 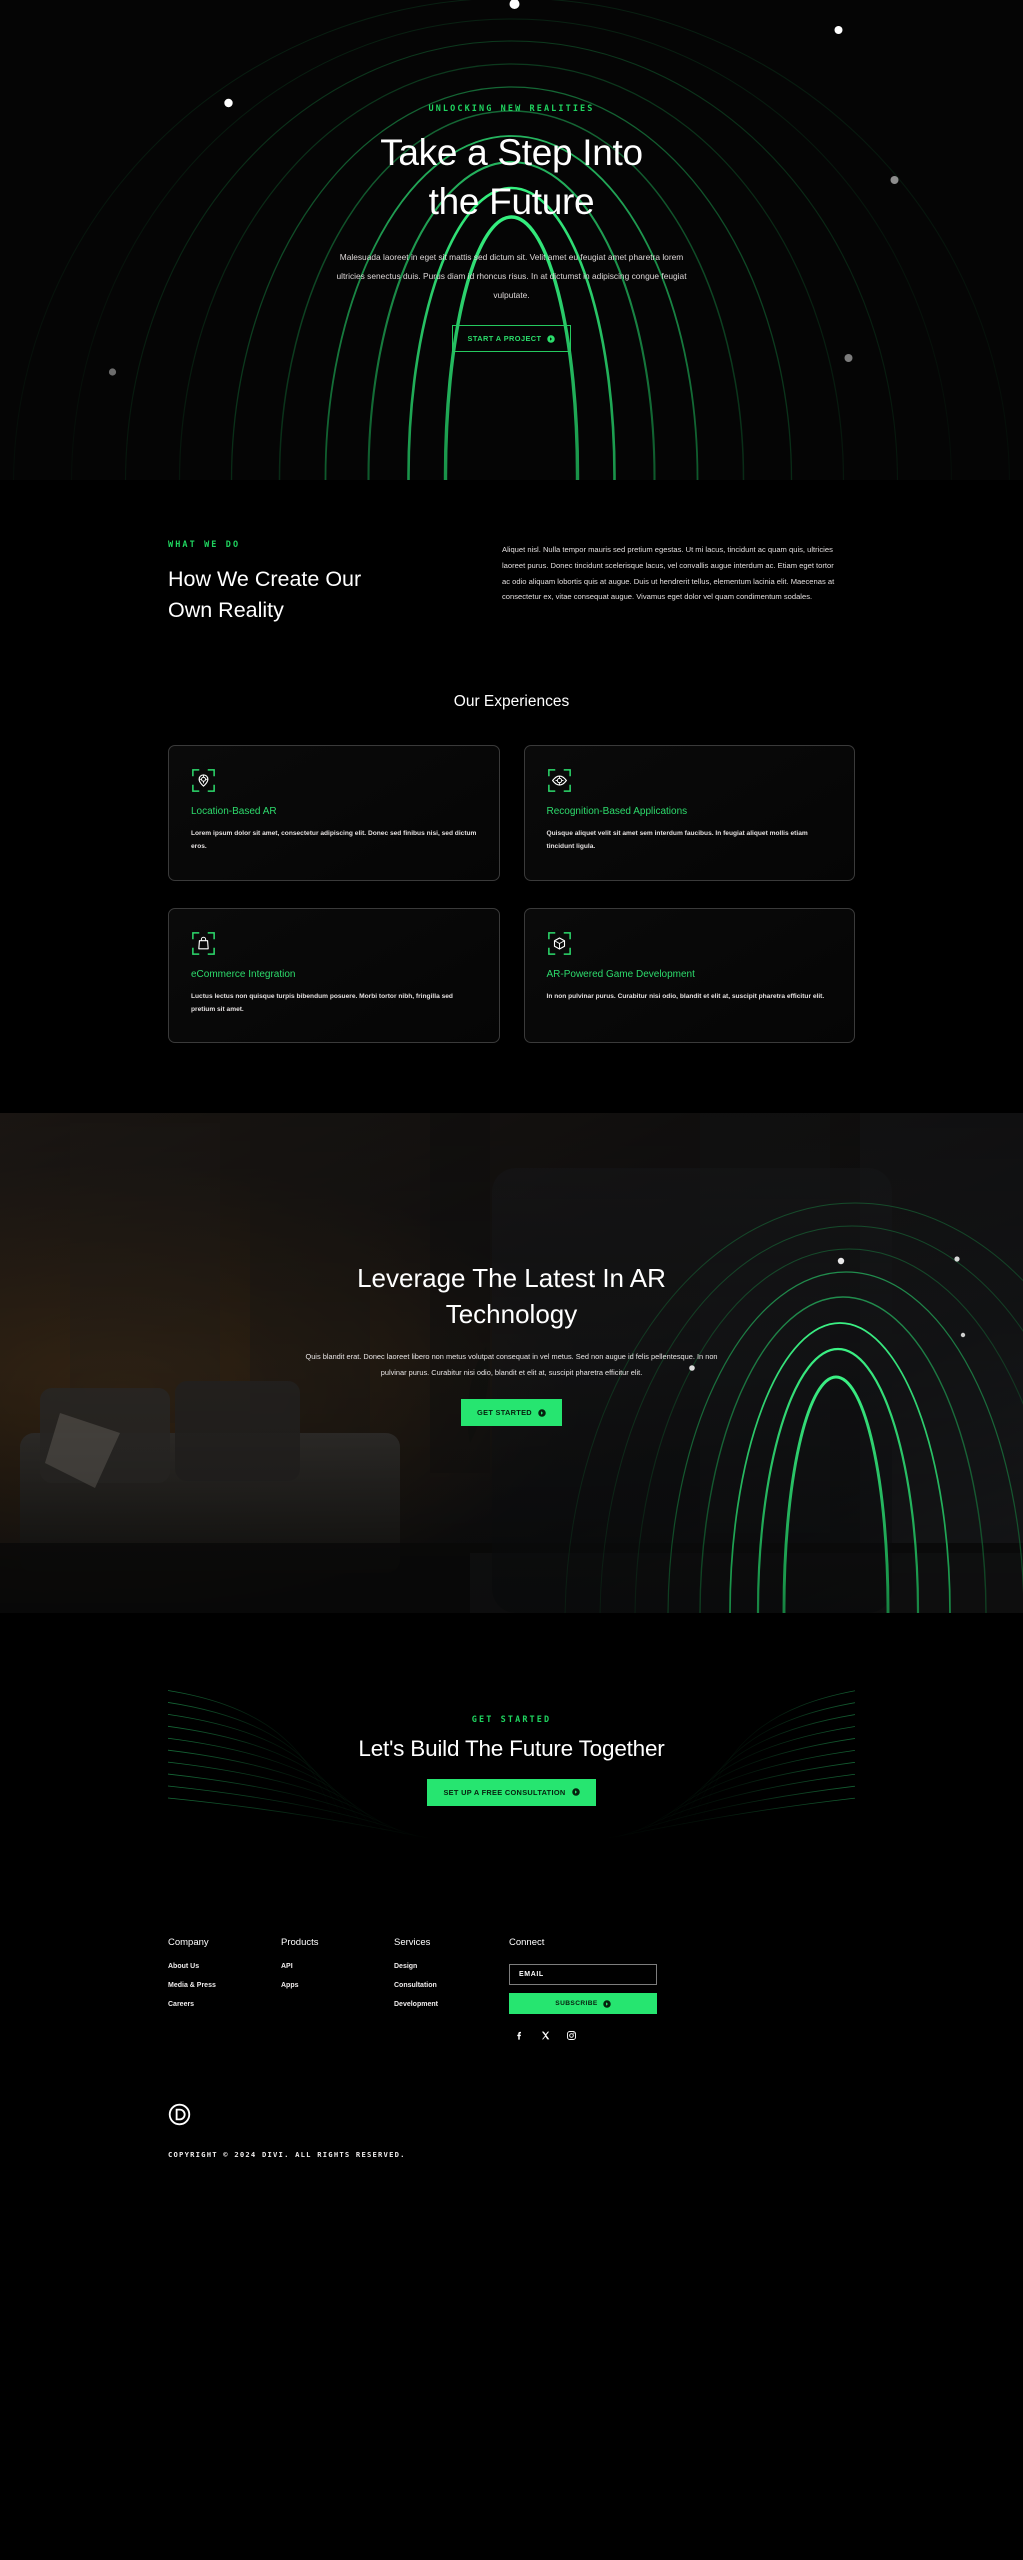 I want to click on get-started-button: GET STARTED, so click(x=511, y=1412).